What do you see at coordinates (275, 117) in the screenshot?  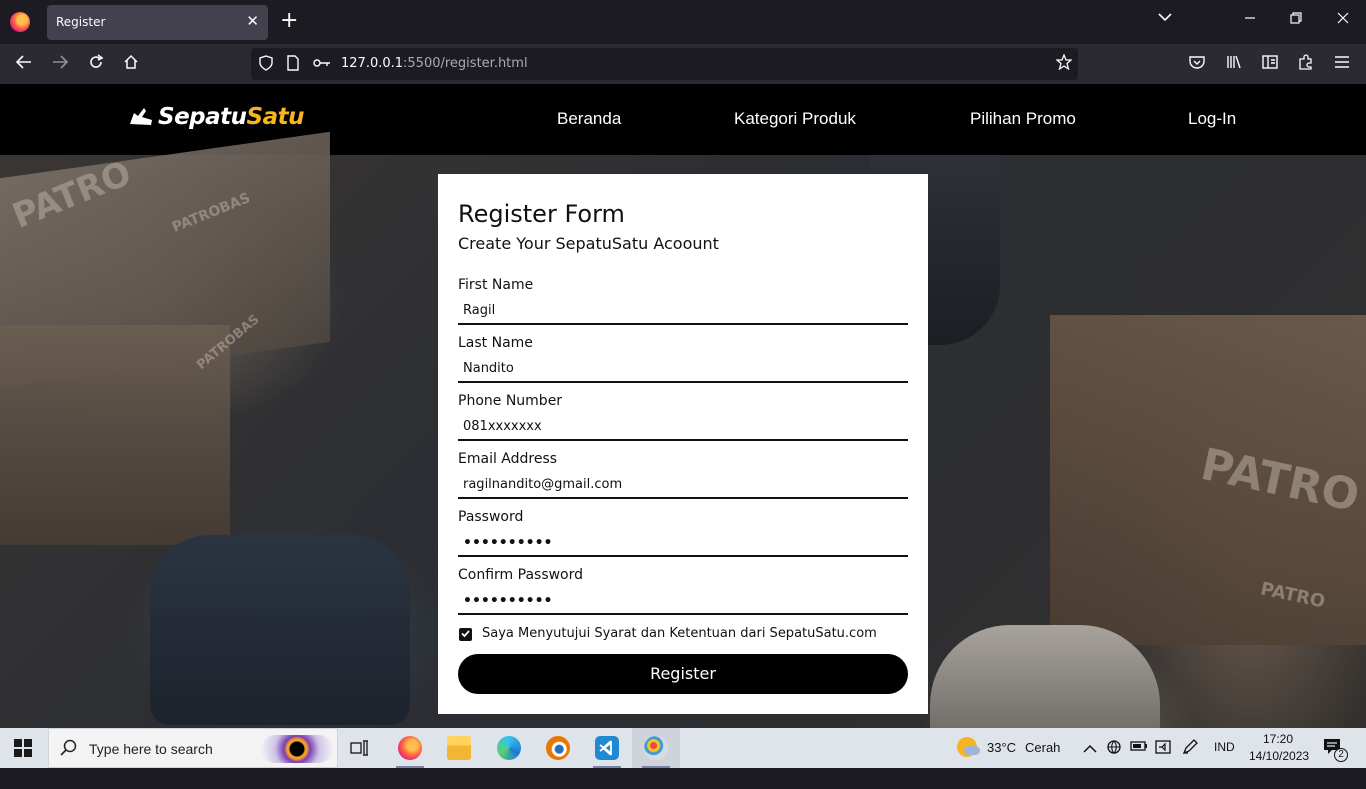 I see `logo-text-accent: Satu` at bounding box center [275, 117].